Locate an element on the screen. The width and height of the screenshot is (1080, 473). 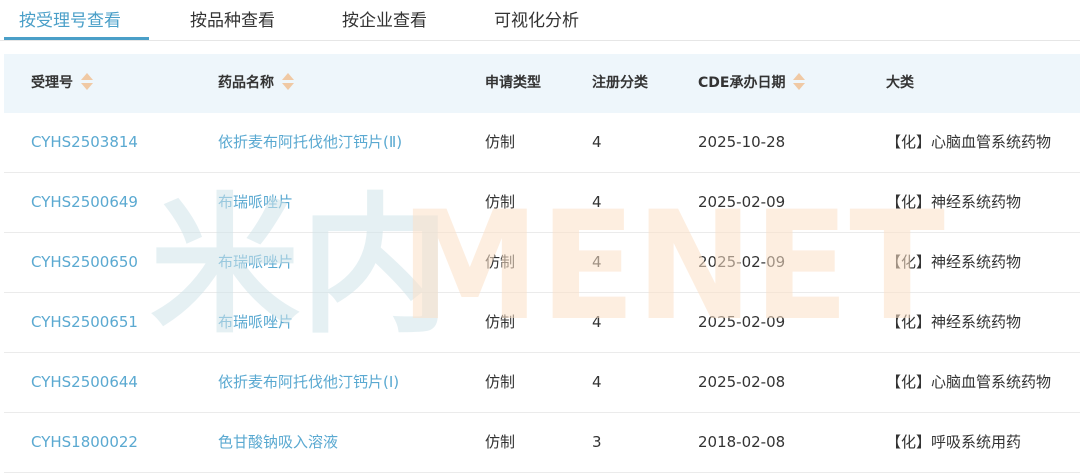
table-header: 受理号 药品名称 申请类型 注册分类 CDE承办日期 大类 is located at coordinates (542, 83).